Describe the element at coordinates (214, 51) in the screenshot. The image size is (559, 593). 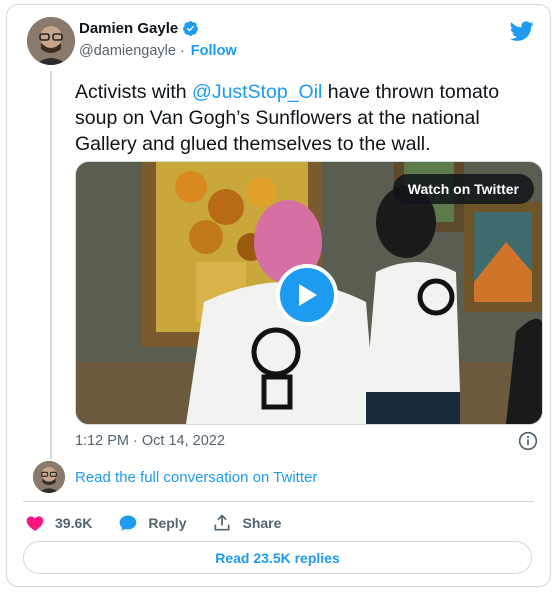
I see `follow-link: Follow` at that location.